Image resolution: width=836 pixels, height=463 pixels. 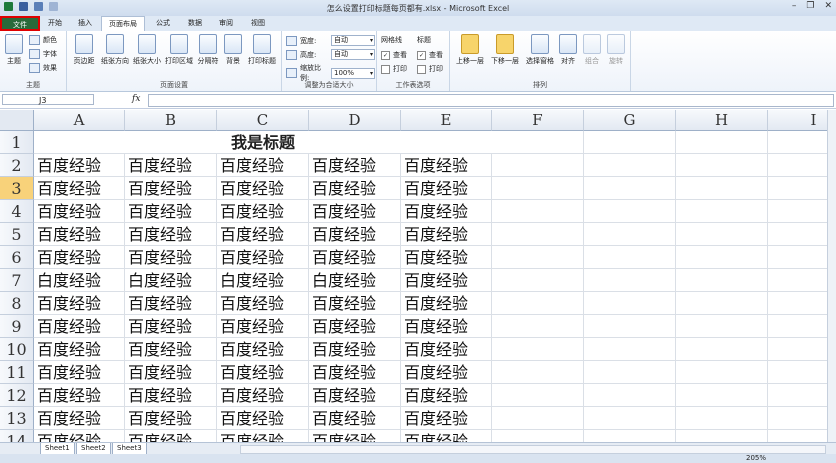 What do you see at coordinates (17, 418) in the screenshot?
I see `row-header-13: 13` at bounding box center [17, 418].